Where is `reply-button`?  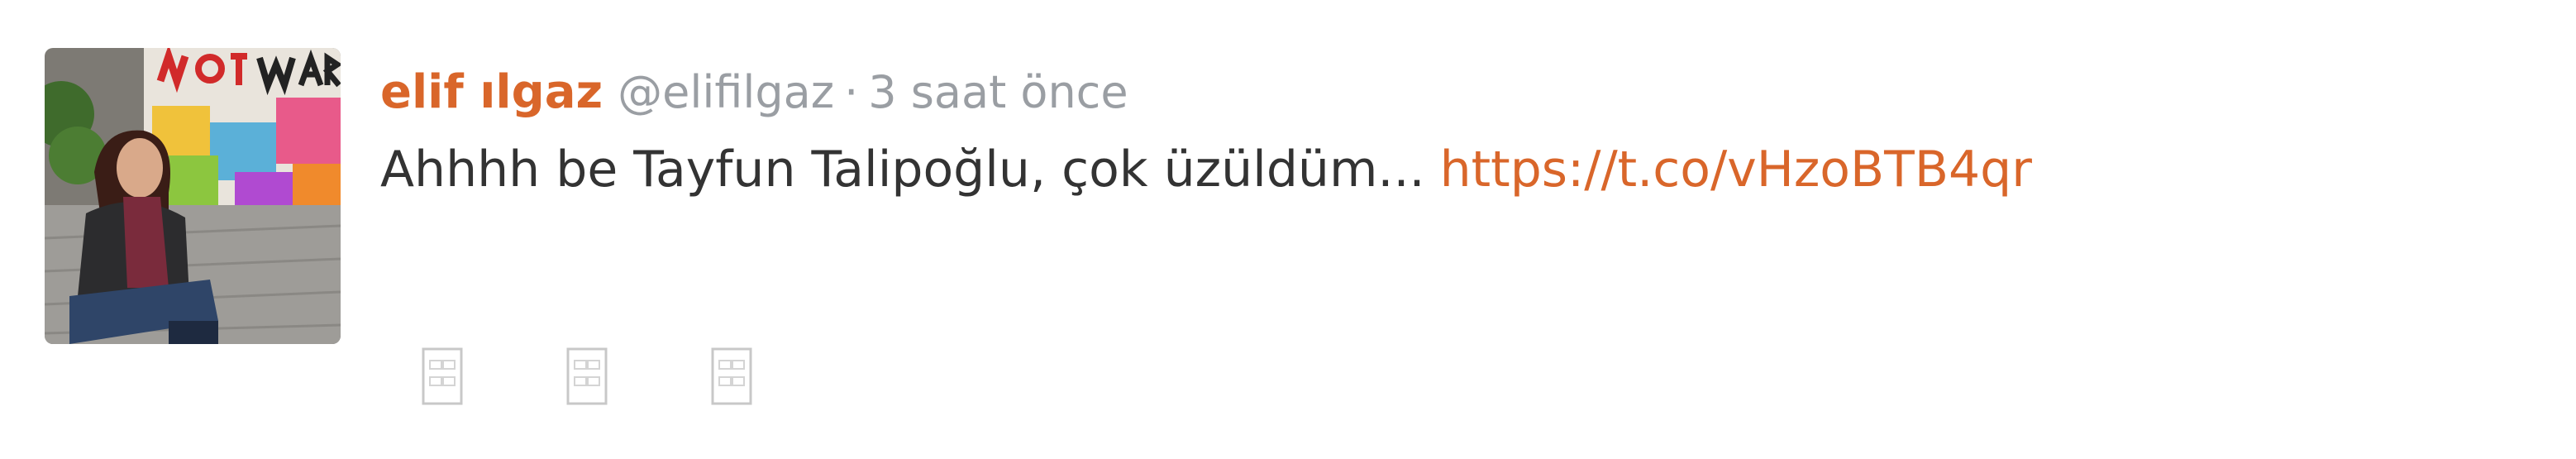
reply-button is located at coordinates (442, 376).